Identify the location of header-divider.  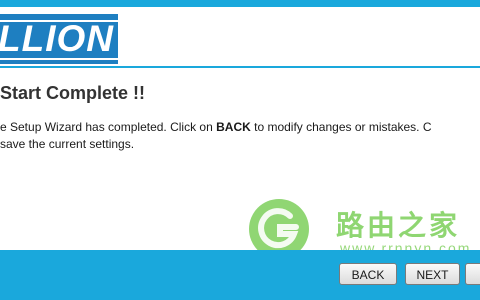
(240, 67).